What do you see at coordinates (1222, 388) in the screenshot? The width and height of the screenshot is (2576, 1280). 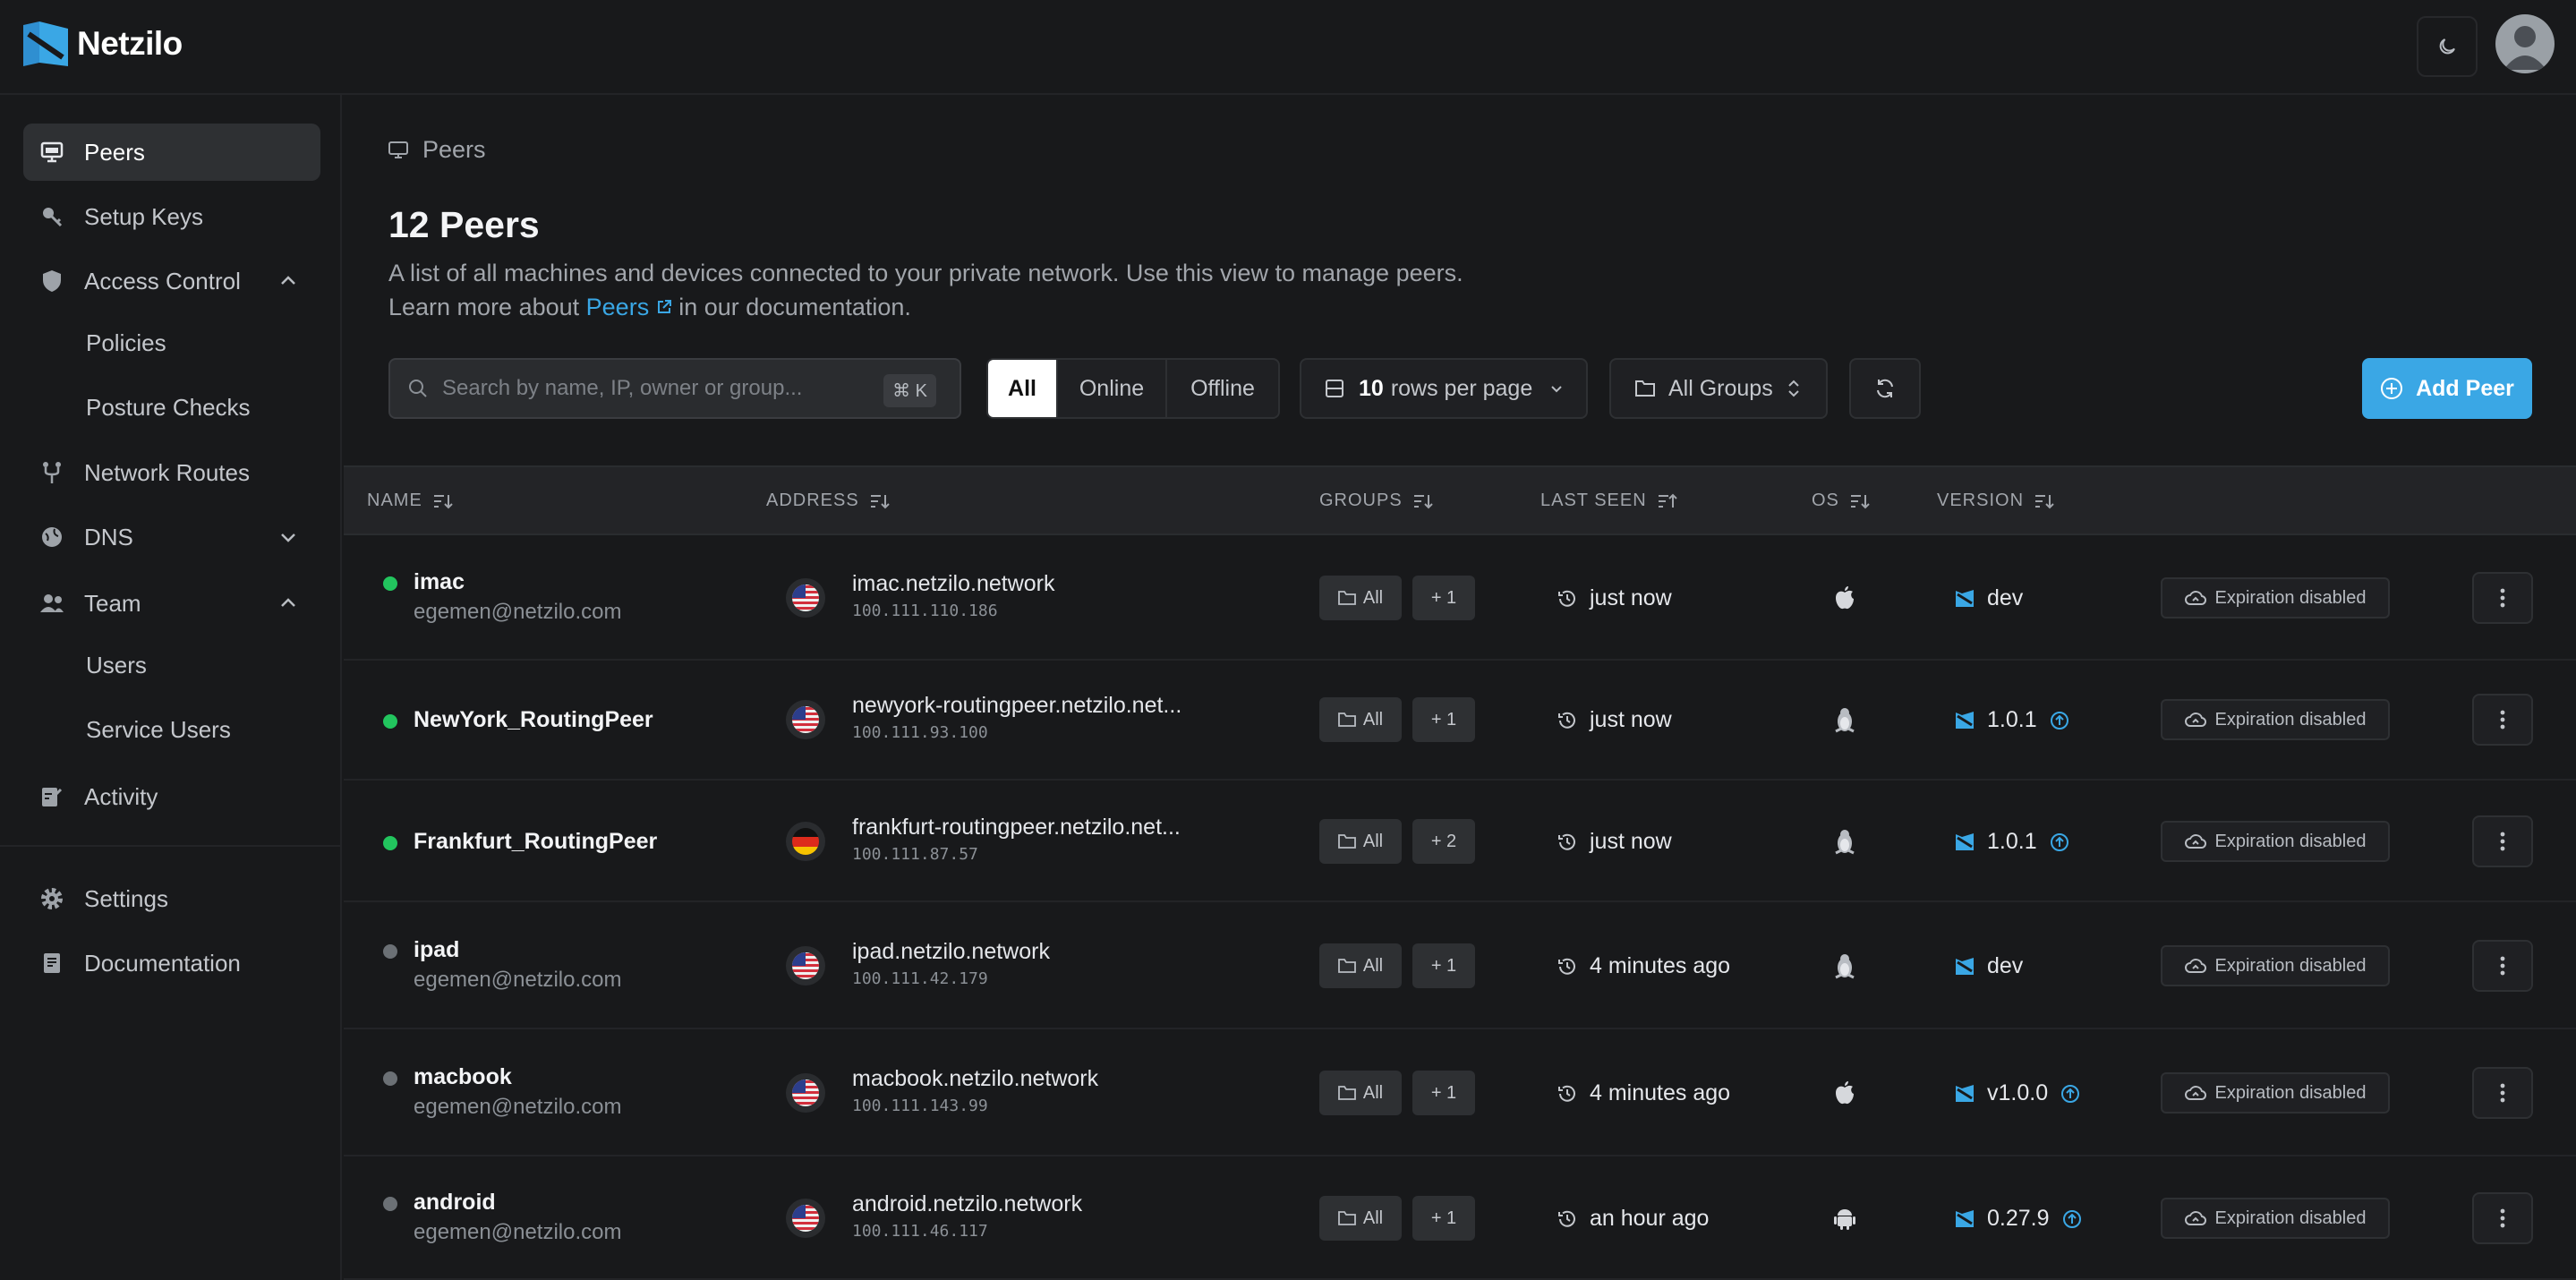 I see `filter-offline-button: Offline` at bounding box center [1222, 388].